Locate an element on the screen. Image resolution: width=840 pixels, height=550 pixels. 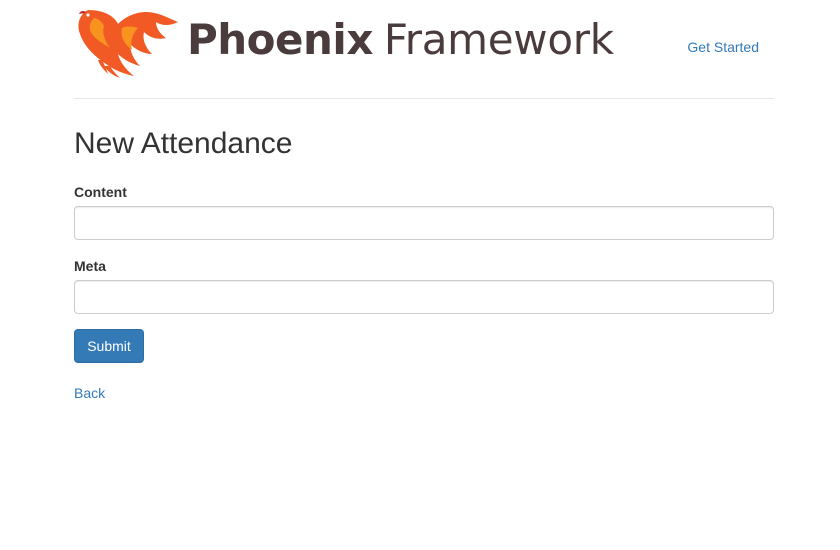
submit-button: Submit is located at coordinates (109, 346).